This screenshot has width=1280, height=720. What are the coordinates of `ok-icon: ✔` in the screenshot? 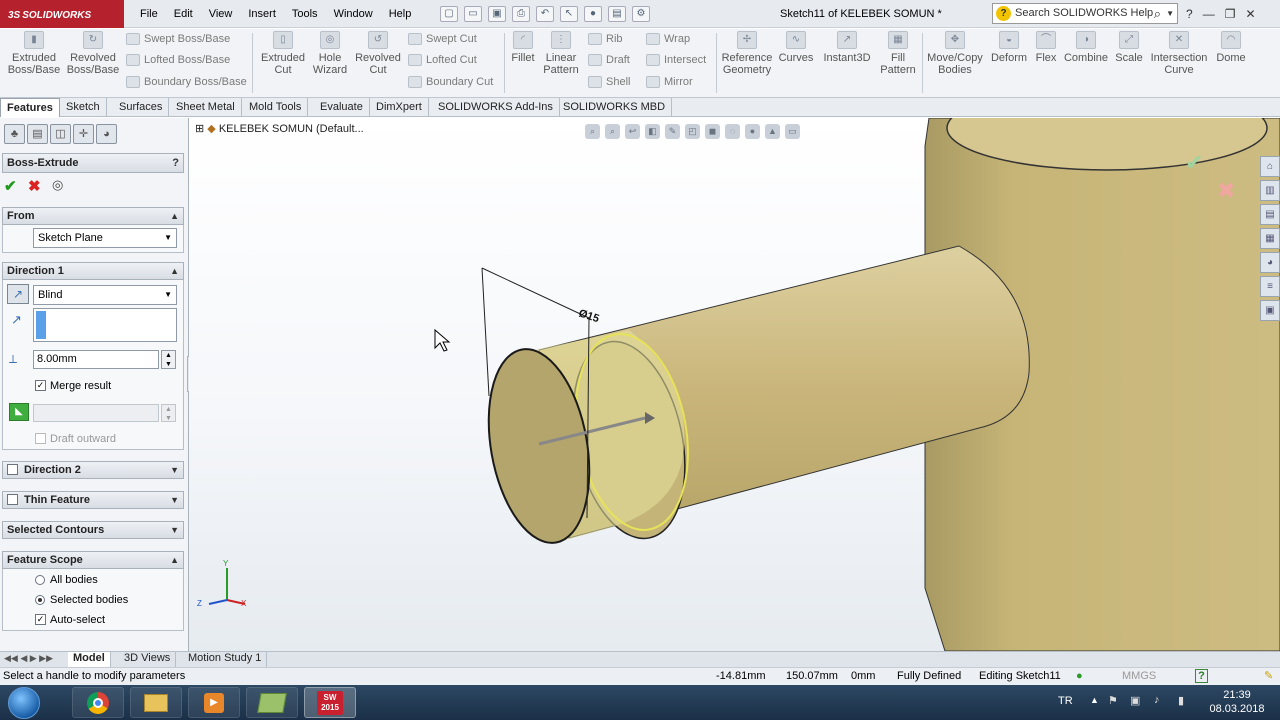 It's located at (10, 186).